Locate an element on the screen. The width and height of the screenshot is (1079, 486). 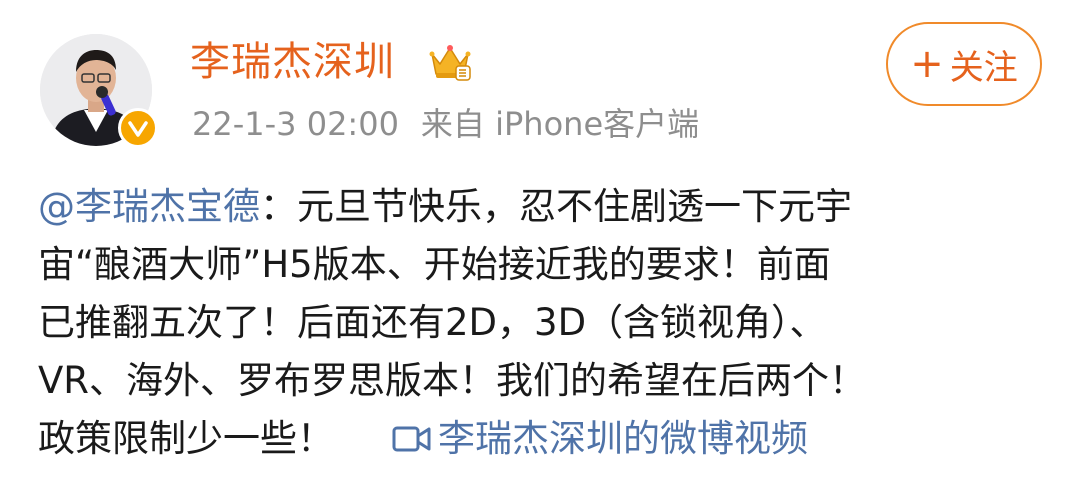
plus-icon: + is located at coordinates (927, 64).